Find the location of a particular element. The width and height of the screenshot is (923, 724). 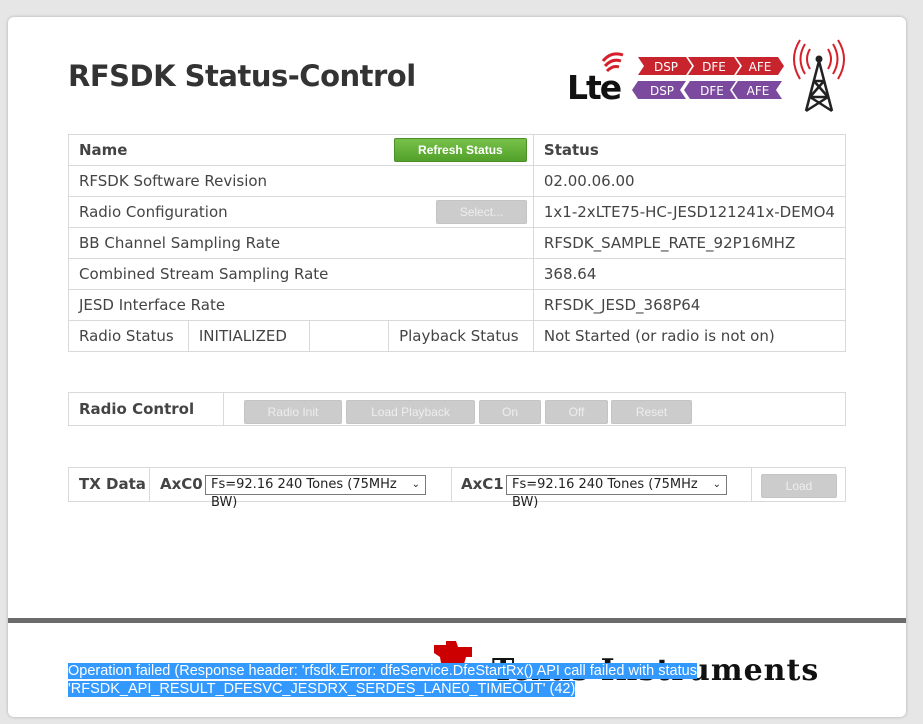

chevron-bottom-dsp: DSP is located at coordinates (662, 91).